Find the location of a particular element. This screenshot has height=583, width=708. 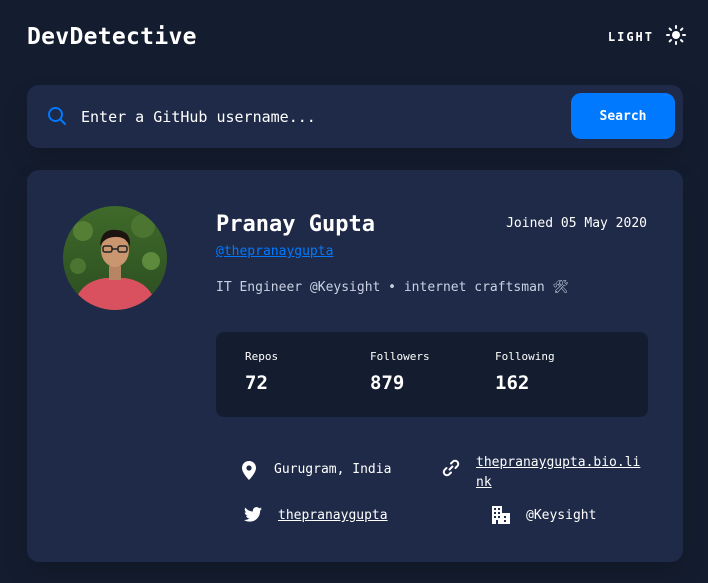

location-row: Gurugram, India is located at coordinates (315, 470).